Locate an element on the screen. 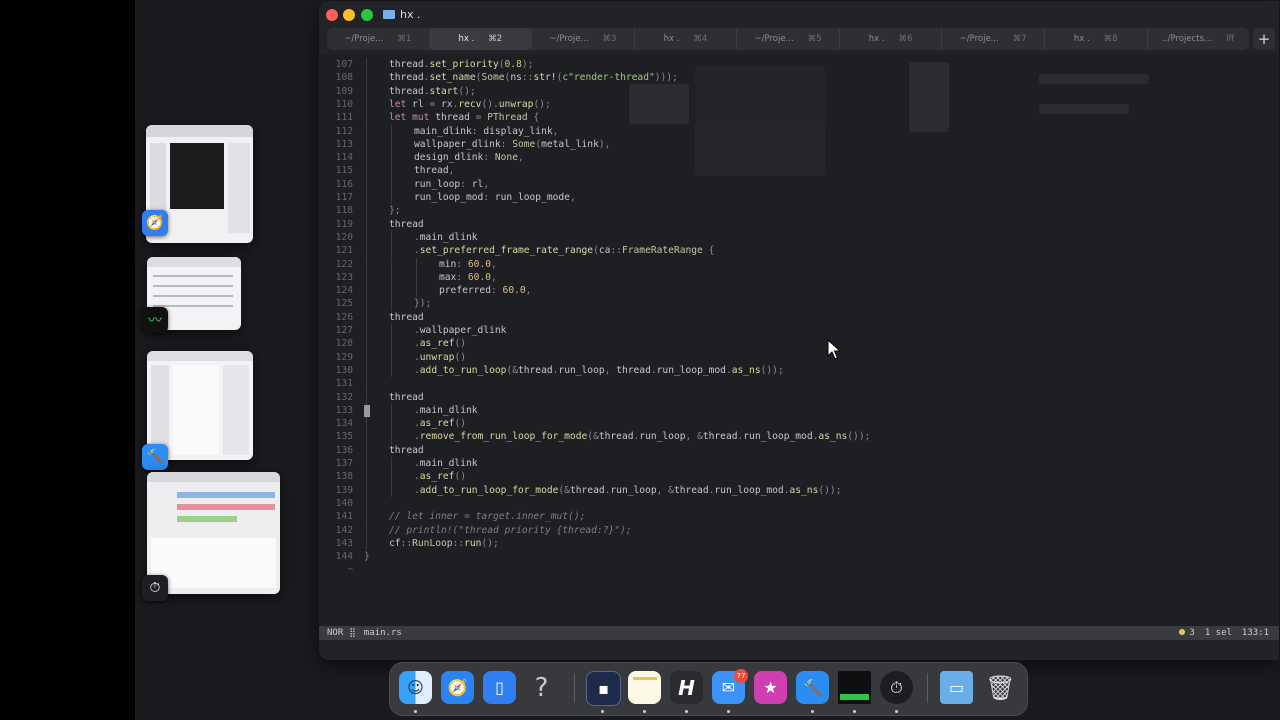 This screenshot has width=1280, height=720. close-button is located at coordinates (332, 15).